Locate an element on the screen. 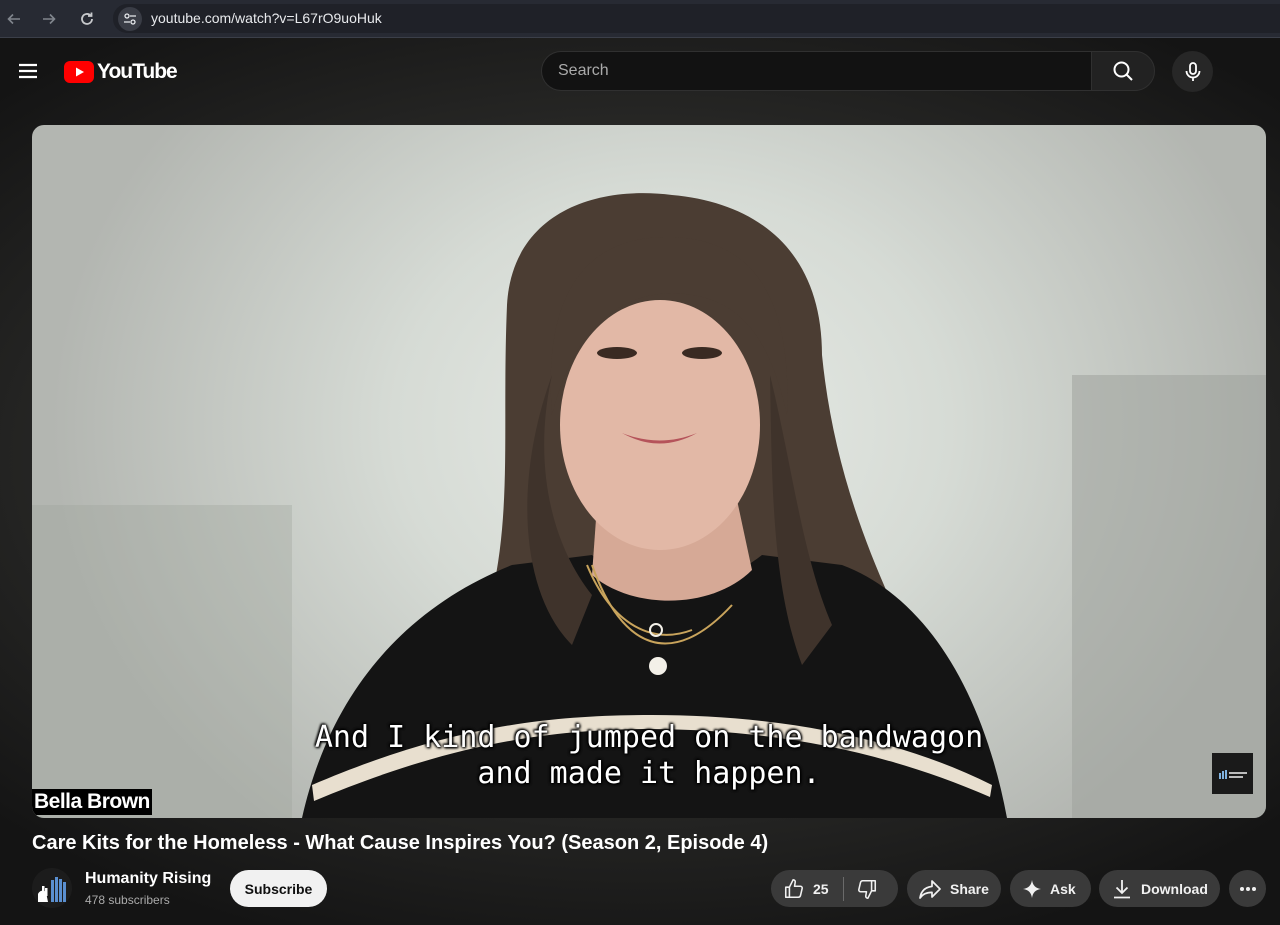  forward-button is located at coordinates (49, 19).